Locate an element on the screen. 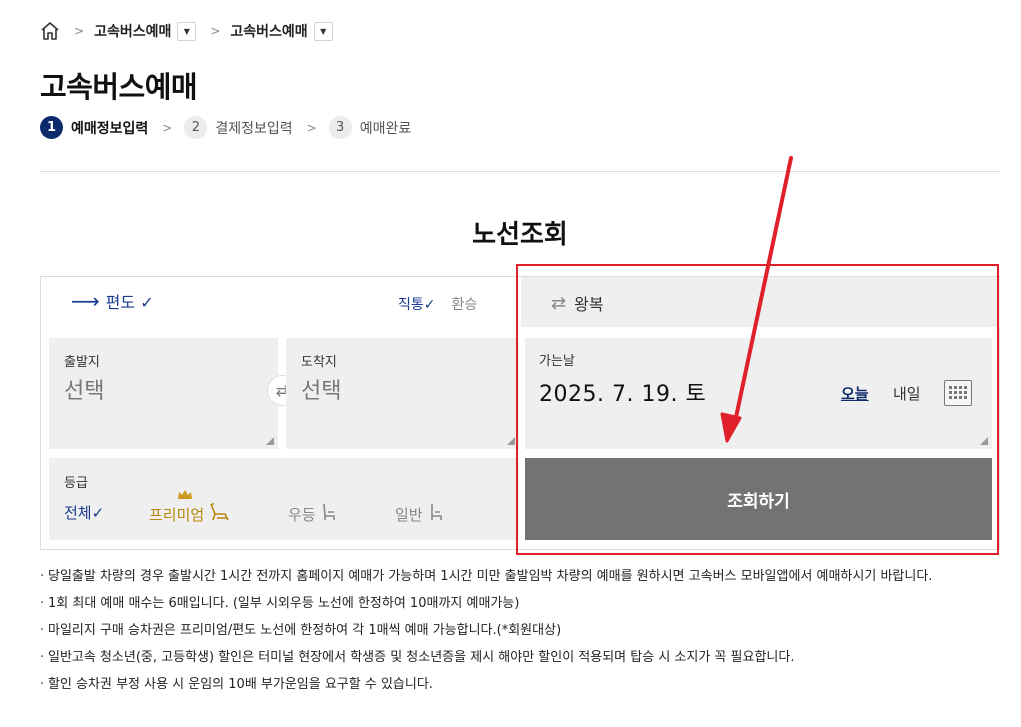  breadcrumb-item-2: 고속버스예매 is located at coordinates (268, 31).